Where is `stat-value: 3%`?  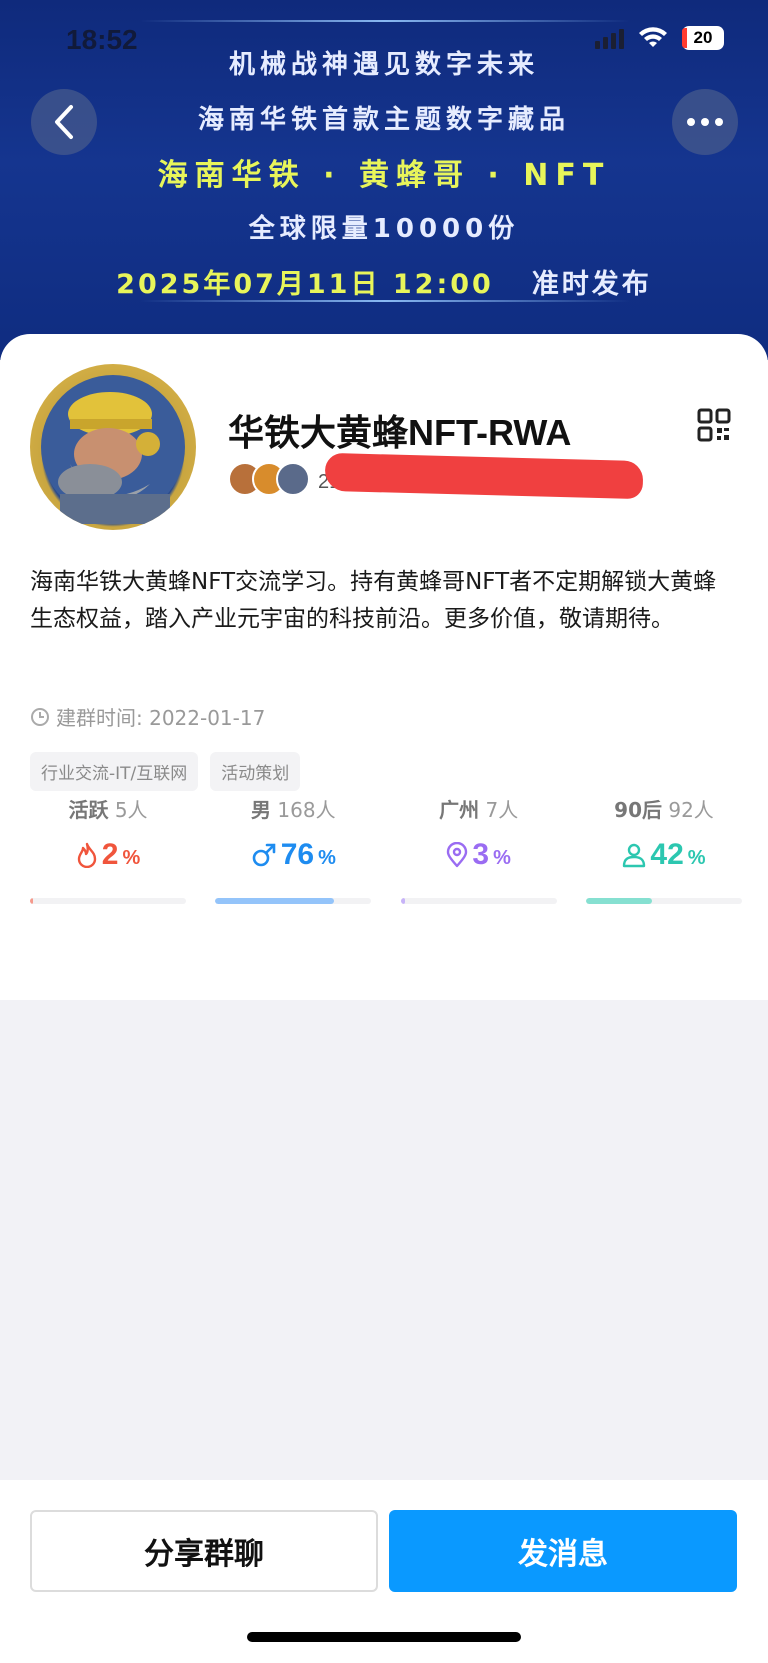
stat-value: 3% is located at coordinates (479, 855).